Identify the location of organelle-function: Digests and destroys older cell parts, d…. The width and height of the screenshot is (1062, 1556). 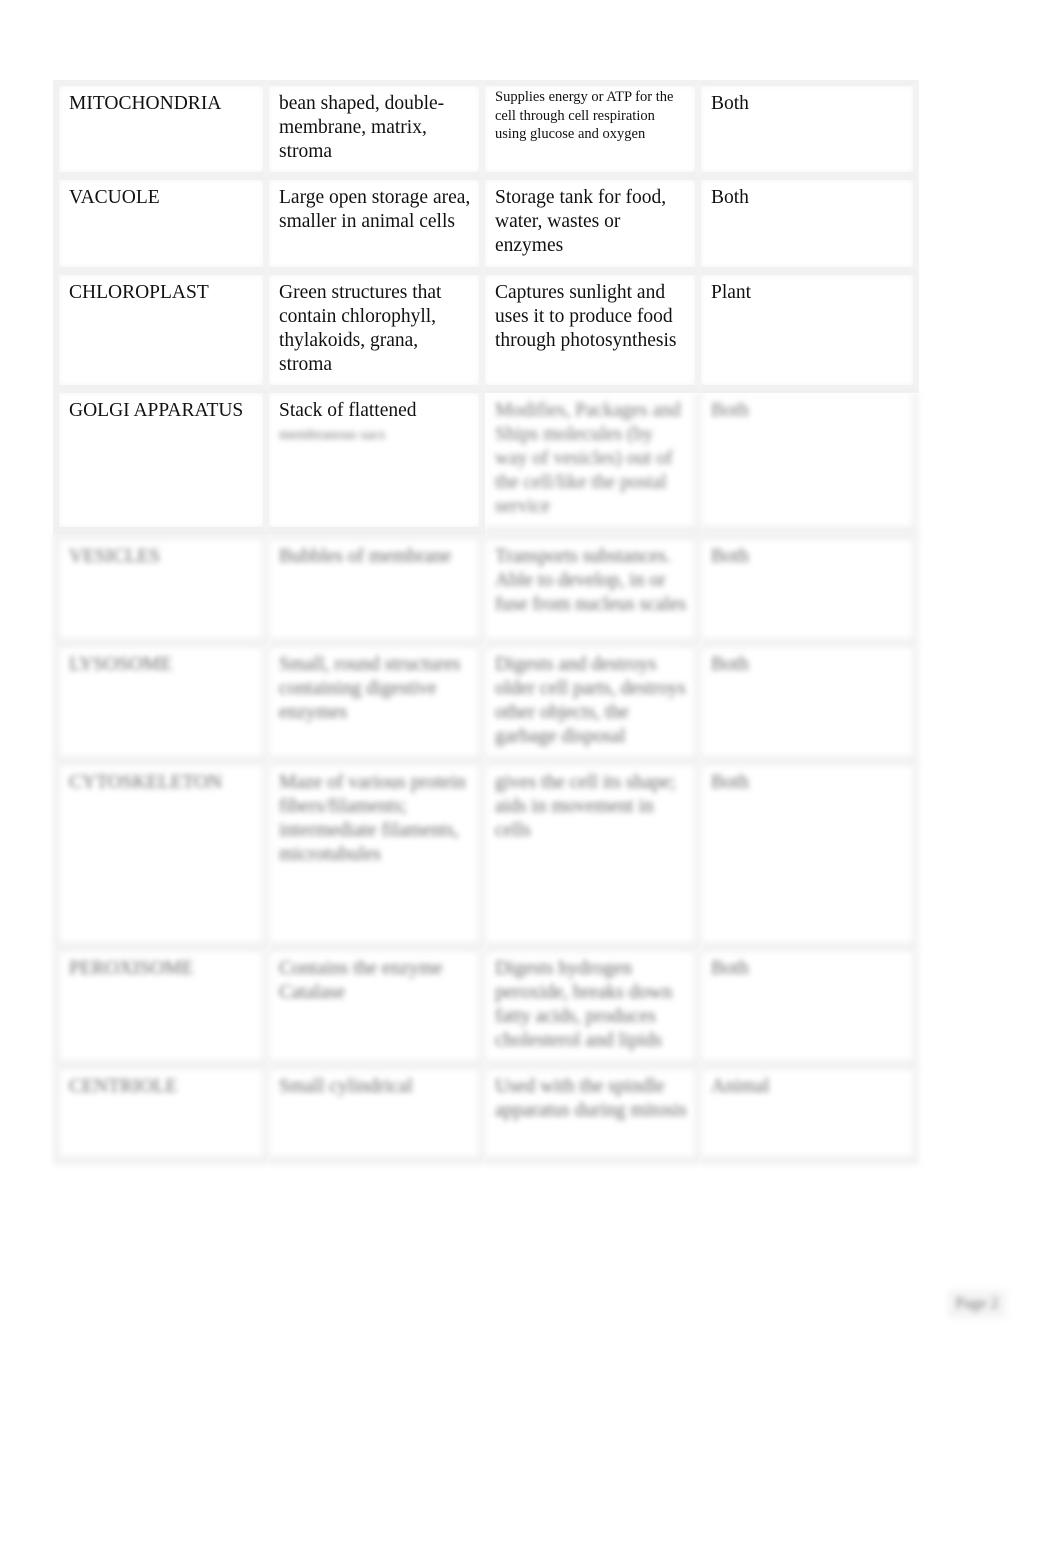
(593, 706).